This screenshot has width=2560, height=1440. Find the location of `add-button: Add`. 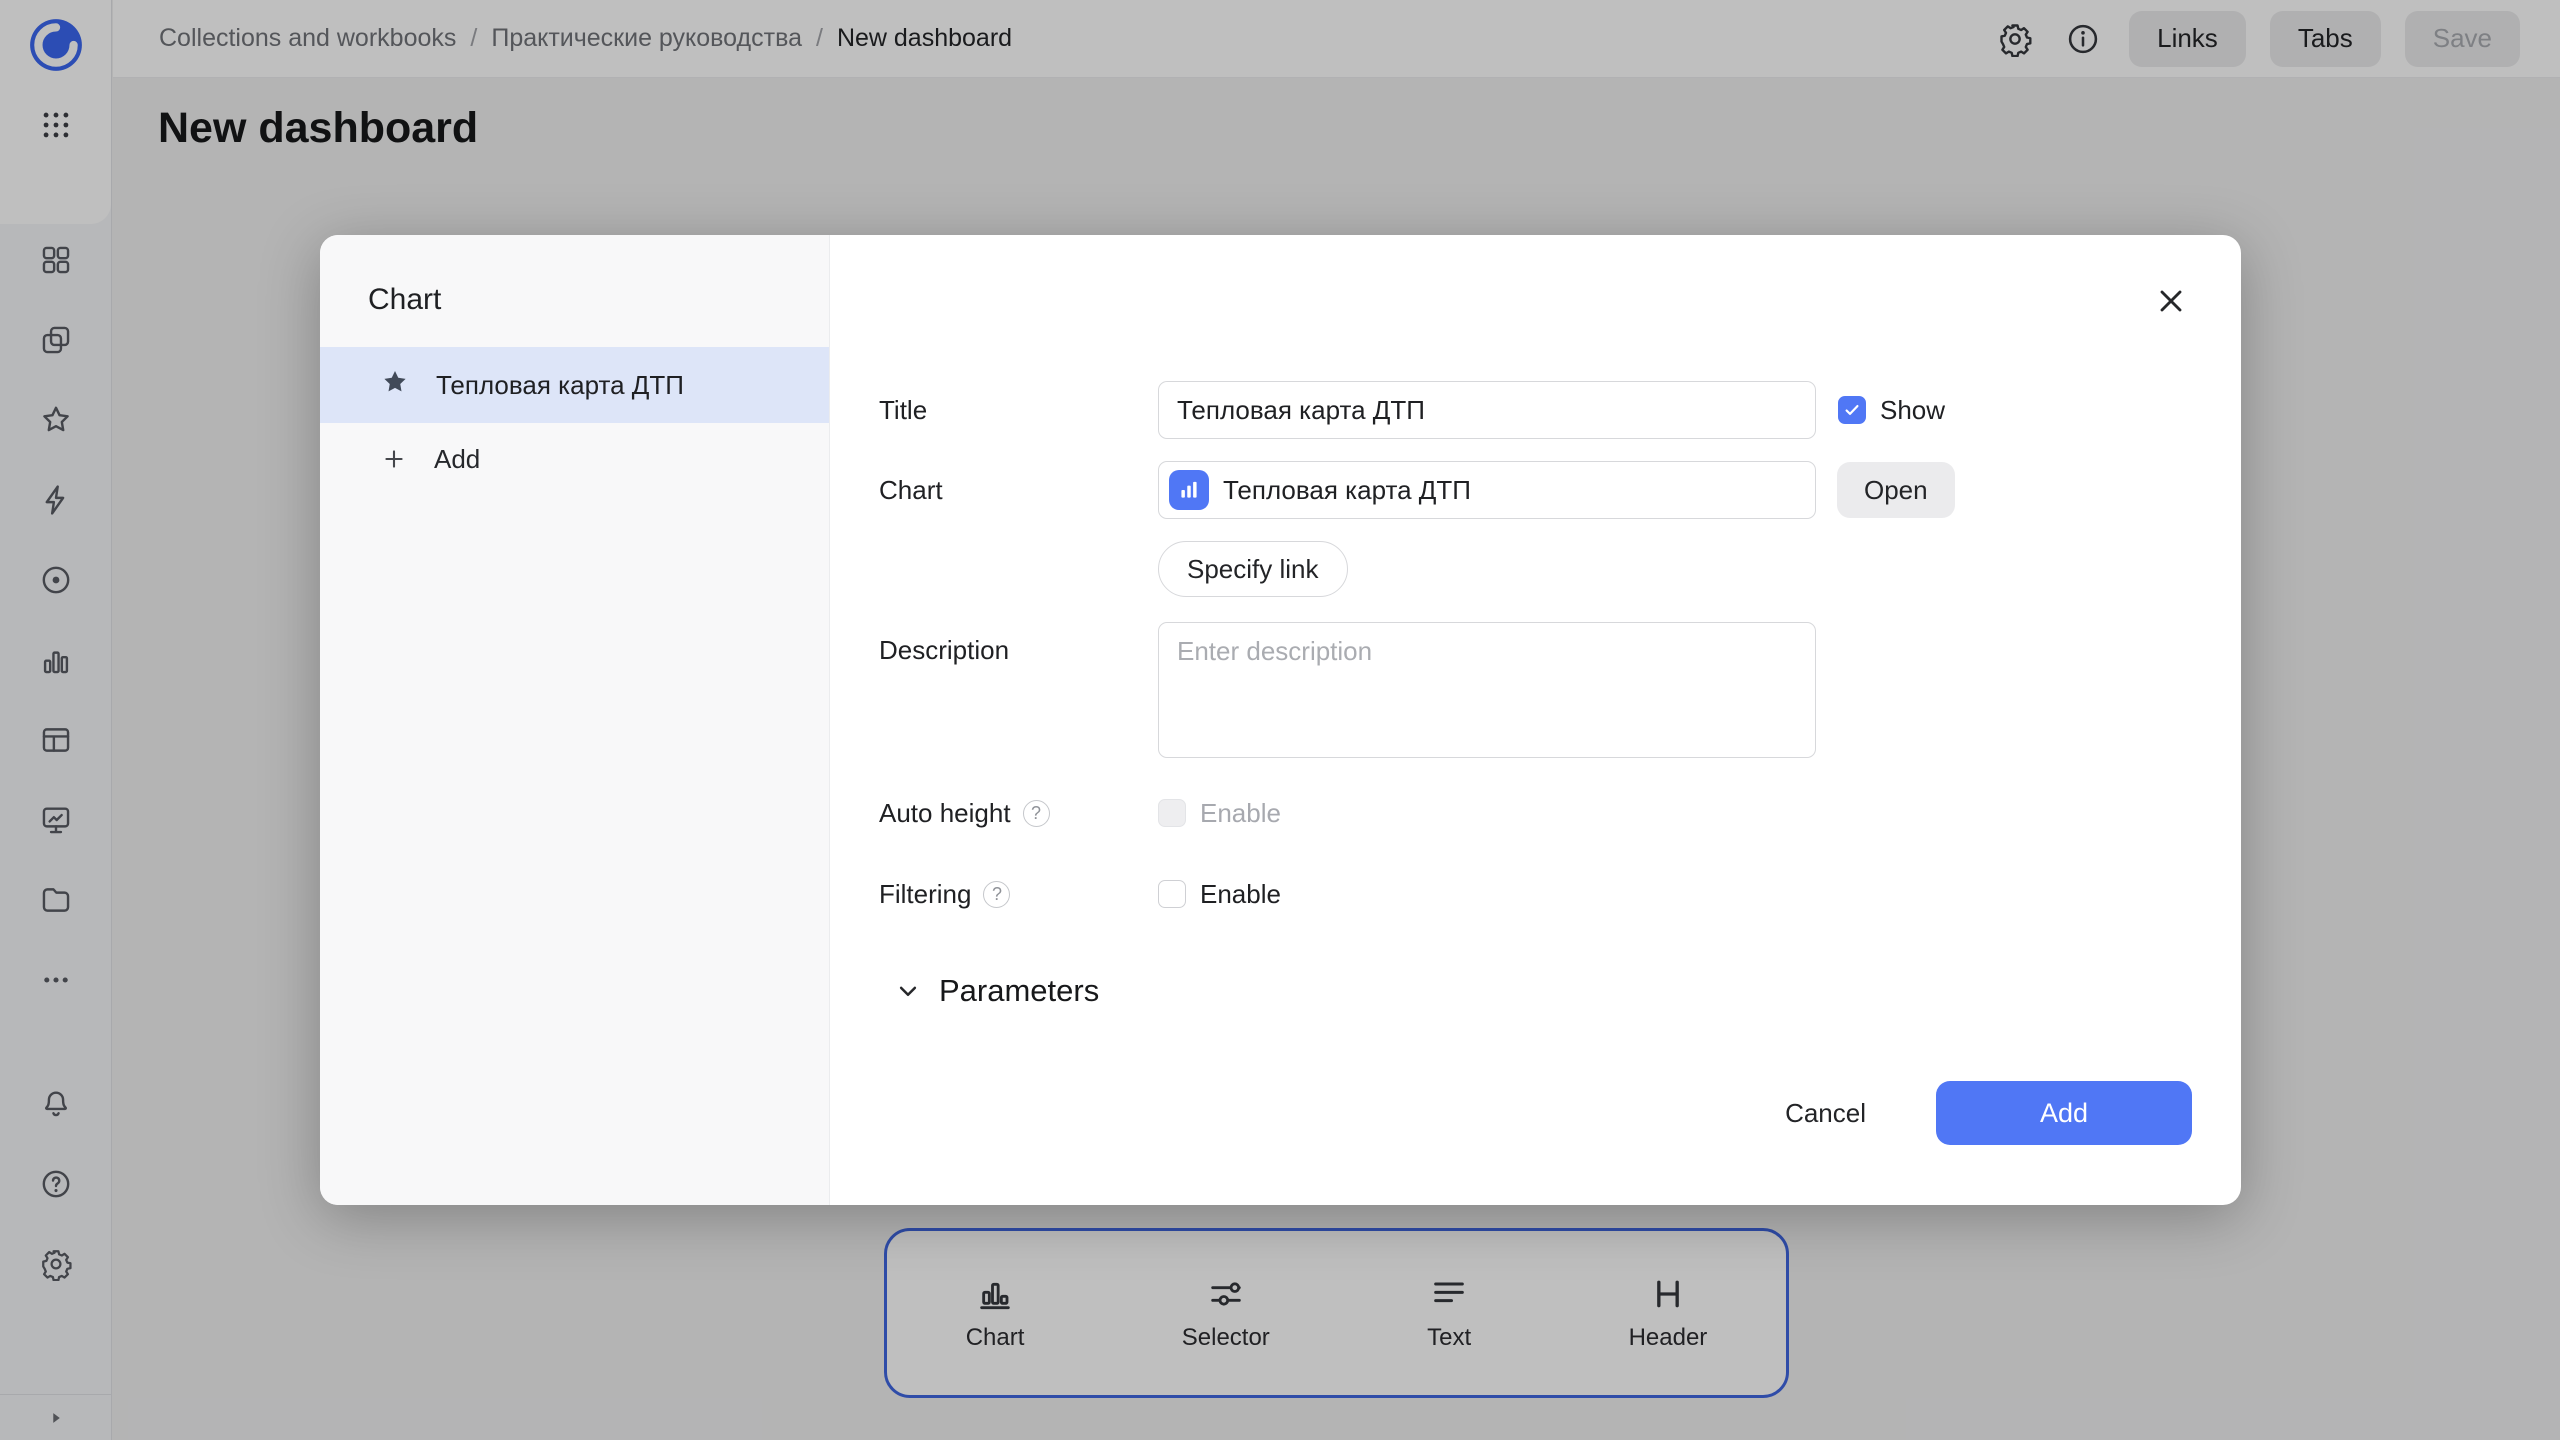

add-button: Add is located at coordinates (2064, 1113).